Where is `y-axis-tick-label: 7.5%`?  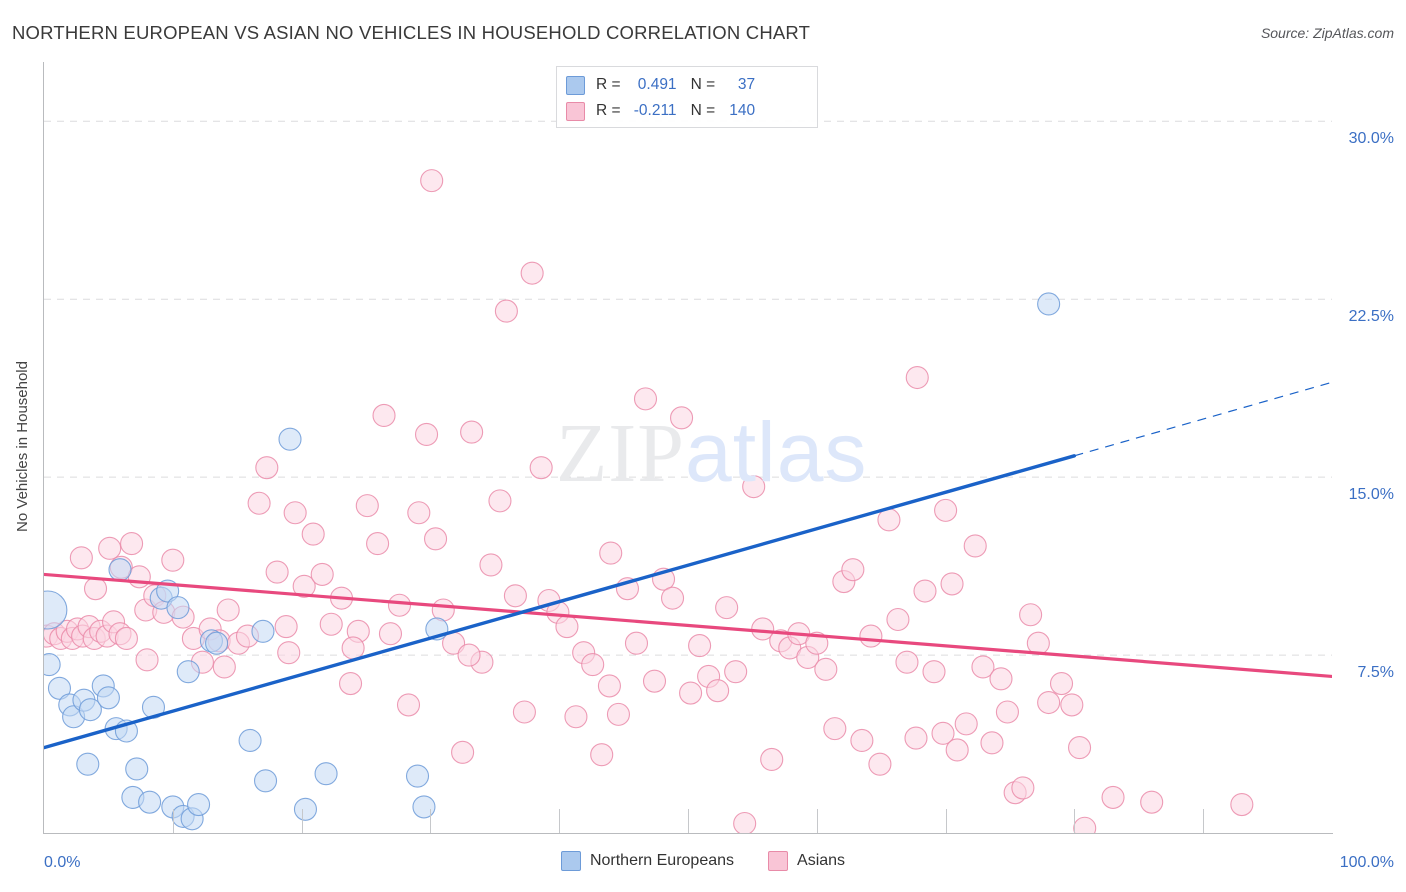
y-axis-tick-label: 7.5% is located at coordinates (1375, 673).